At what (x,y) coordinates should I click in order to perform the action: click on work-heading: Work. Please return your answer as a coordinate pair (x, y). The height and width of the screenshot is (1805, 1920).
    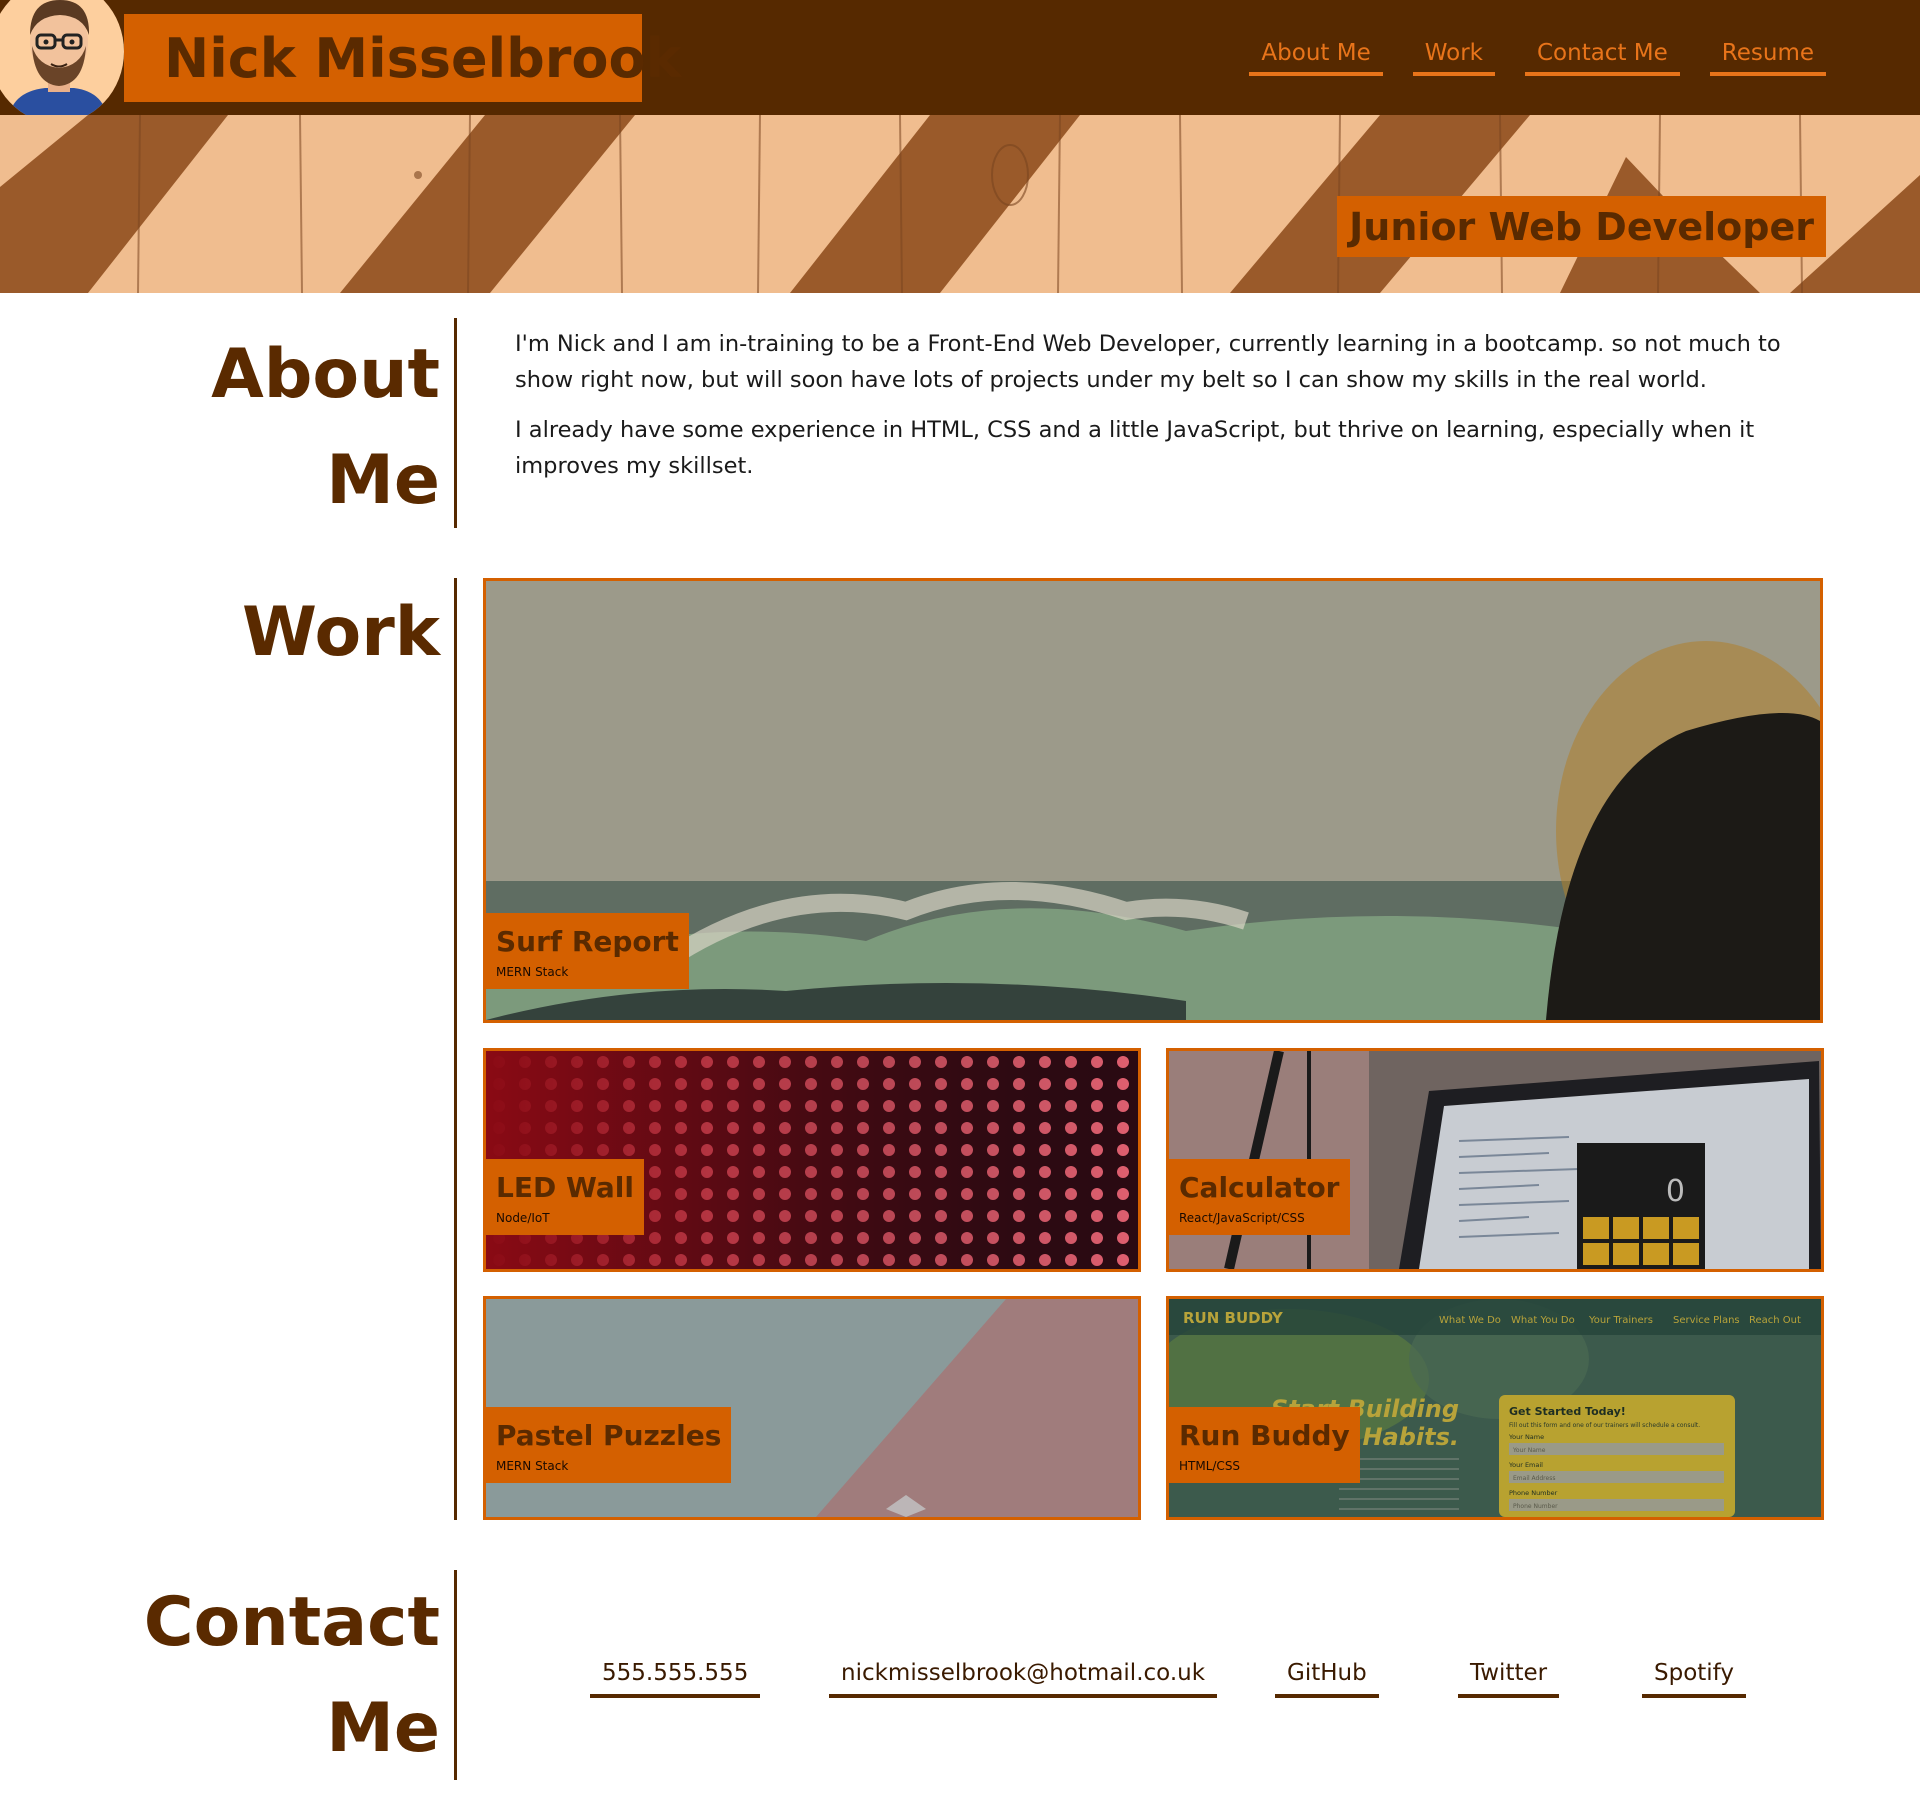
    Looking at the image, I should click on (340, 632).